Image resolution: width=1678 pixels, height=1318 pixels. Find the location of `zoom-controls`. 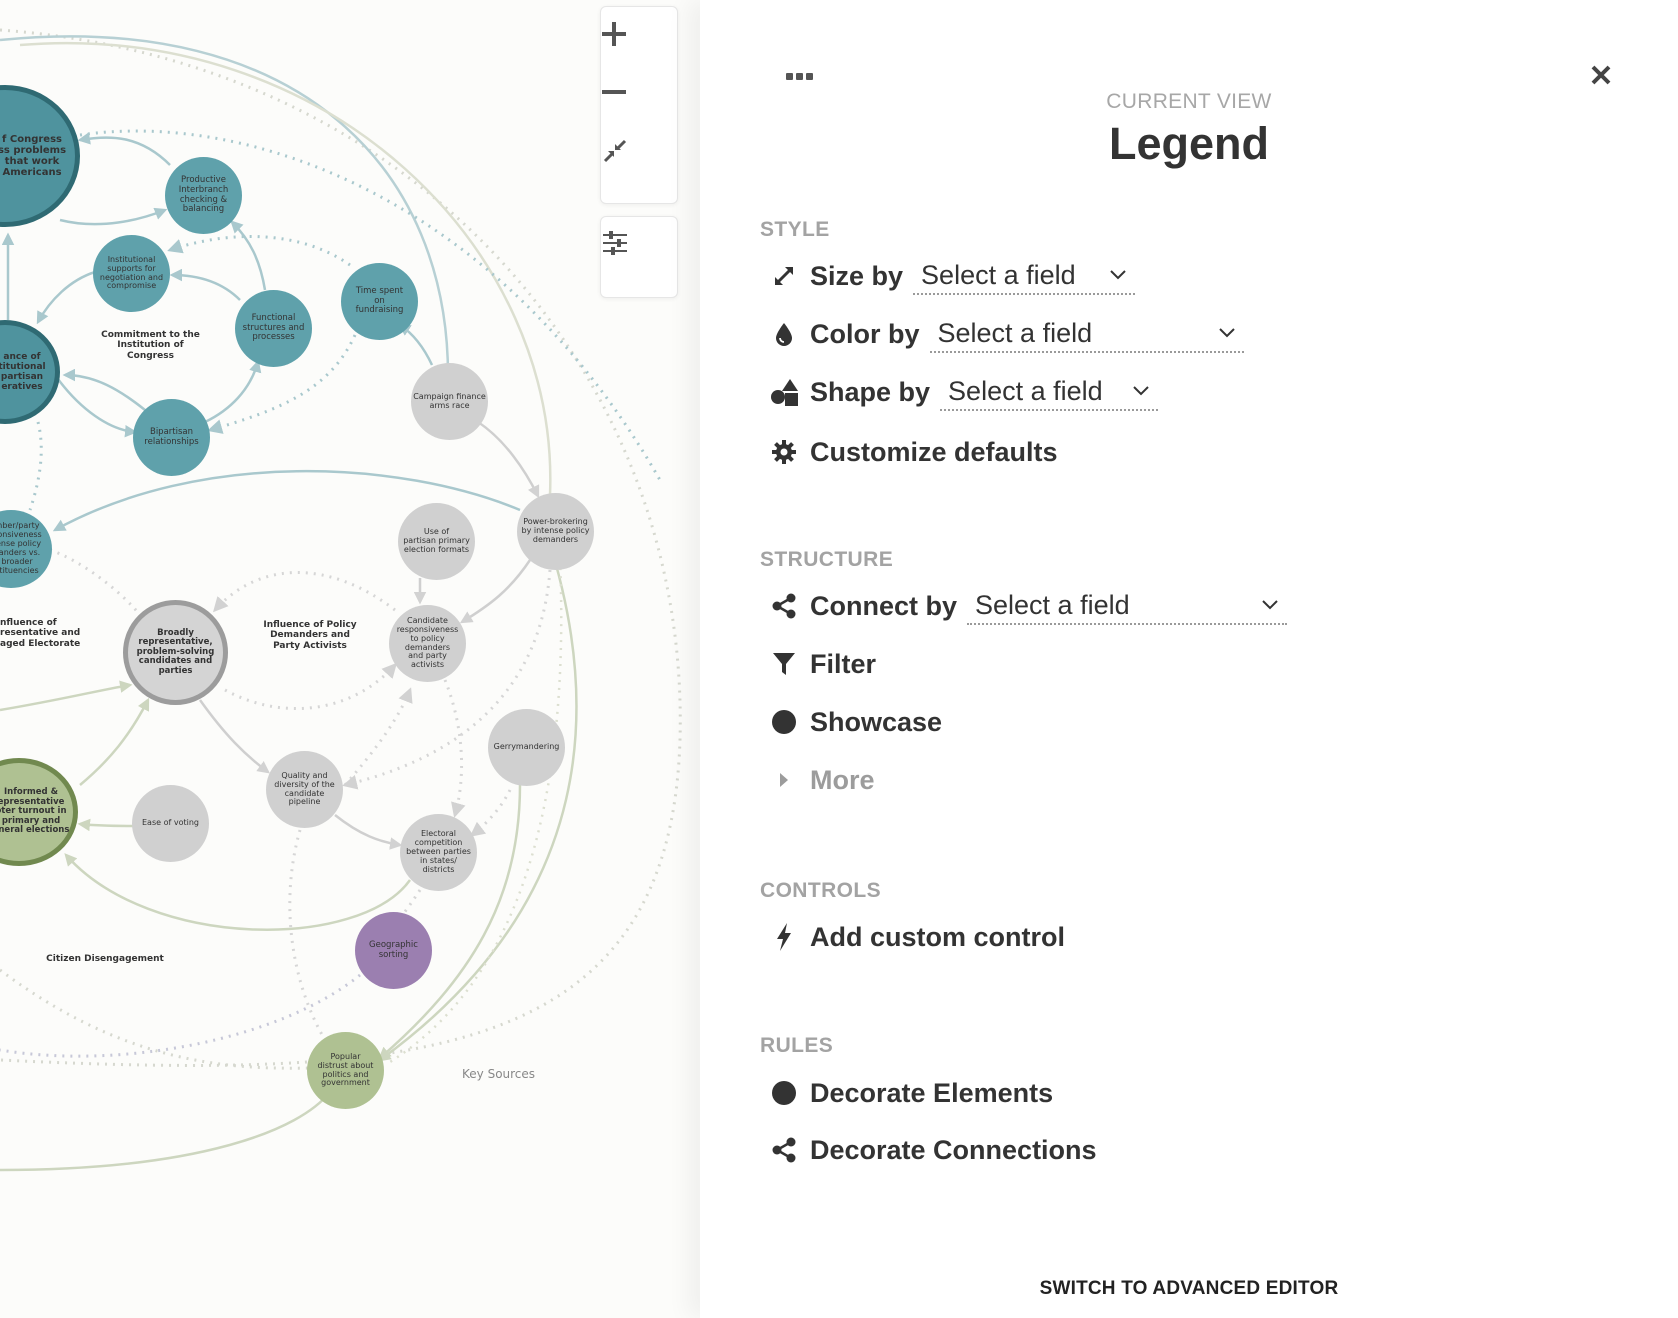

zoom-controls is located at coordinates (639, 105).